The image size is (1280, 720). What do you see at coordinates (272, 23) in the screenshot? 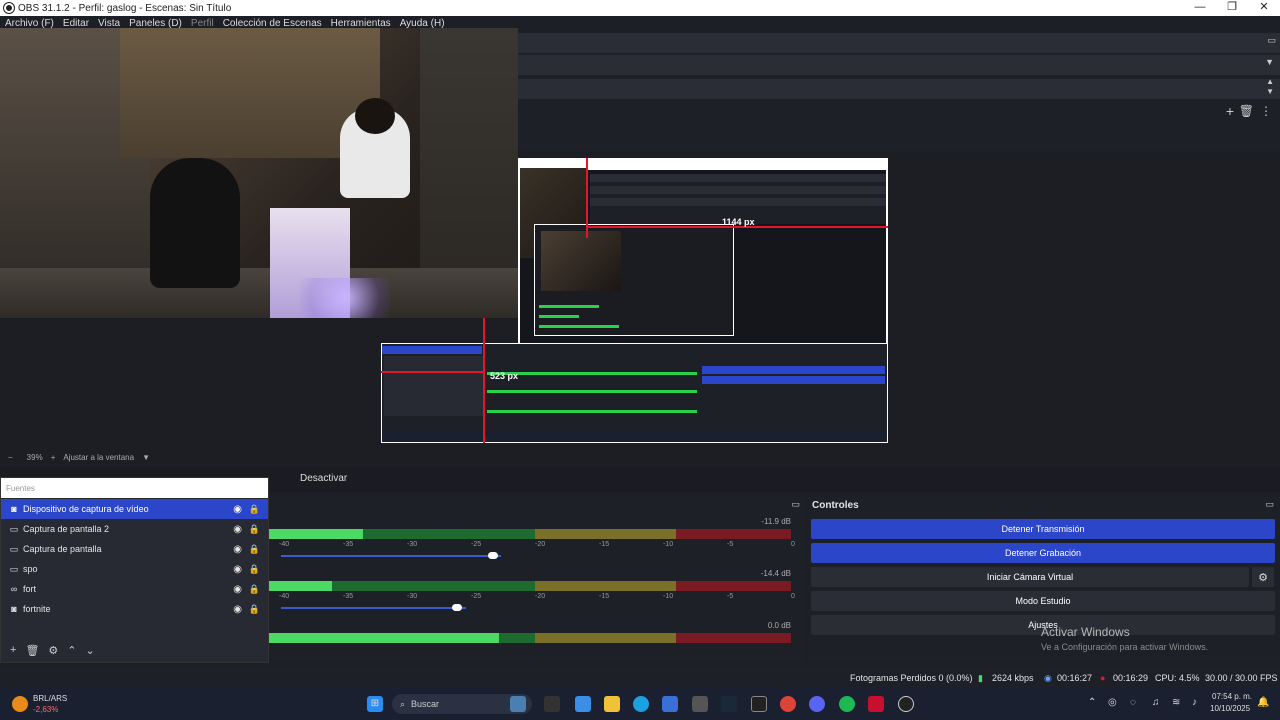
I see `menu-scene-collection: Colección de Escenas` at bounding box center [272, 23].